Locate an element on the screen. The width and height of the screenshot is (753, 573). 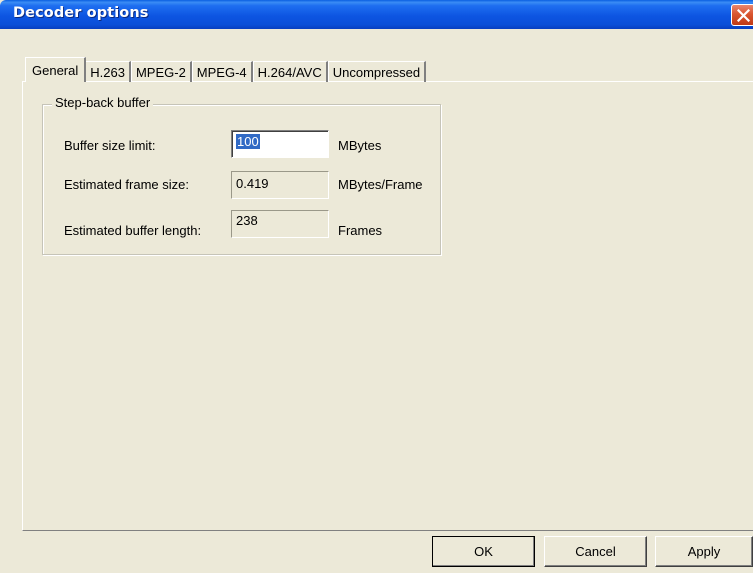
estimated-frame-size-unit: MBytes/Frame is located at coordinates (380, 184).